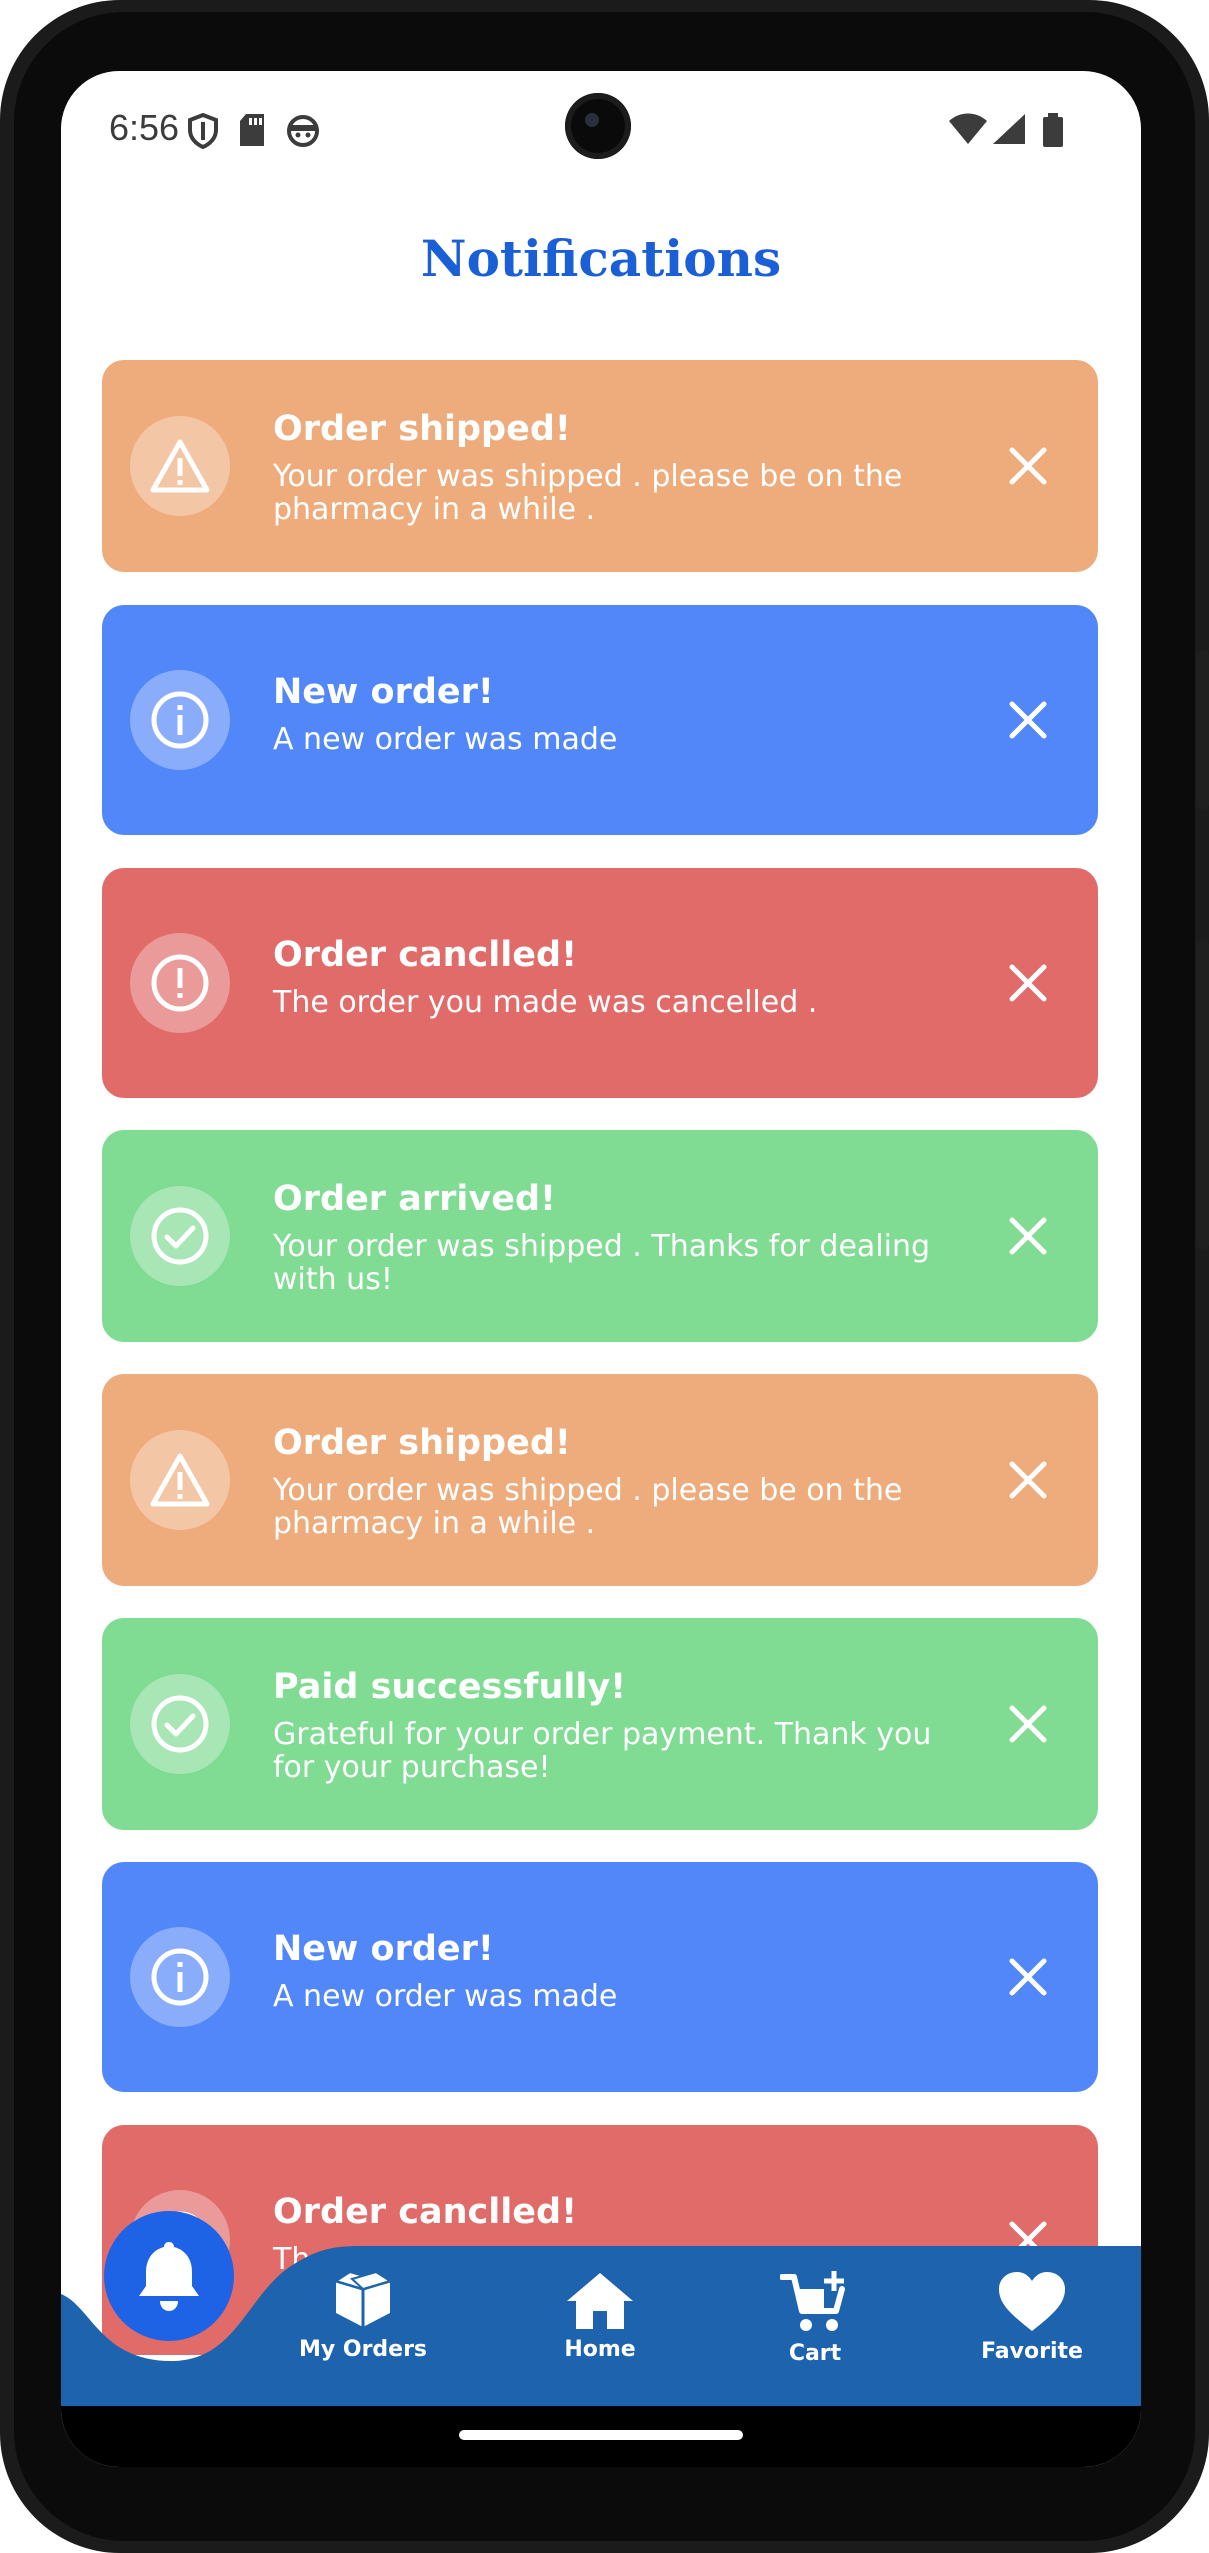 The image size is (1209, 2553). I want to click on volume-button, so click(1202, 1095).